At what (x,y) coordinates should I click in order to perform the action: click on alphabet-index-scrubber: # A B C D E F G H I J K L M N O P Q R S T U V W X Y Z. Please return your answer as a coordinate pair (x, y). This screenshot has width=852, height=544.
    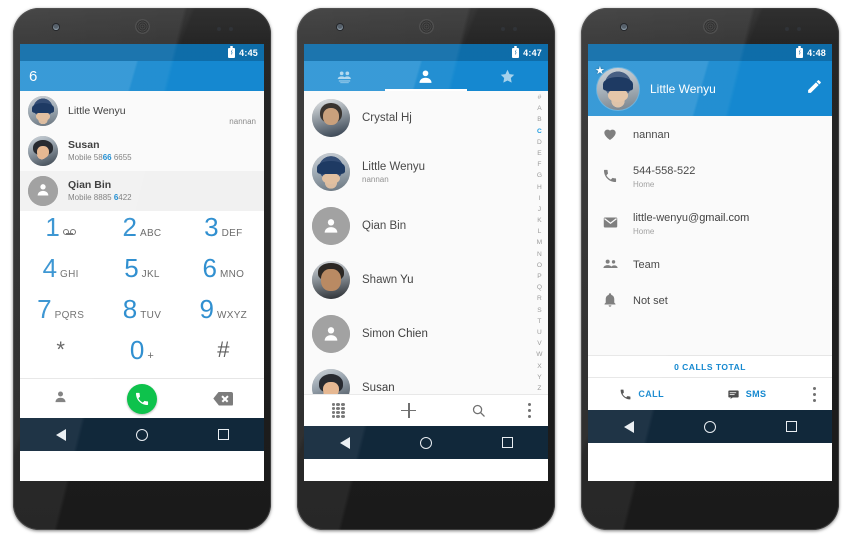
    Looking at the image, I should click on (539, 243).